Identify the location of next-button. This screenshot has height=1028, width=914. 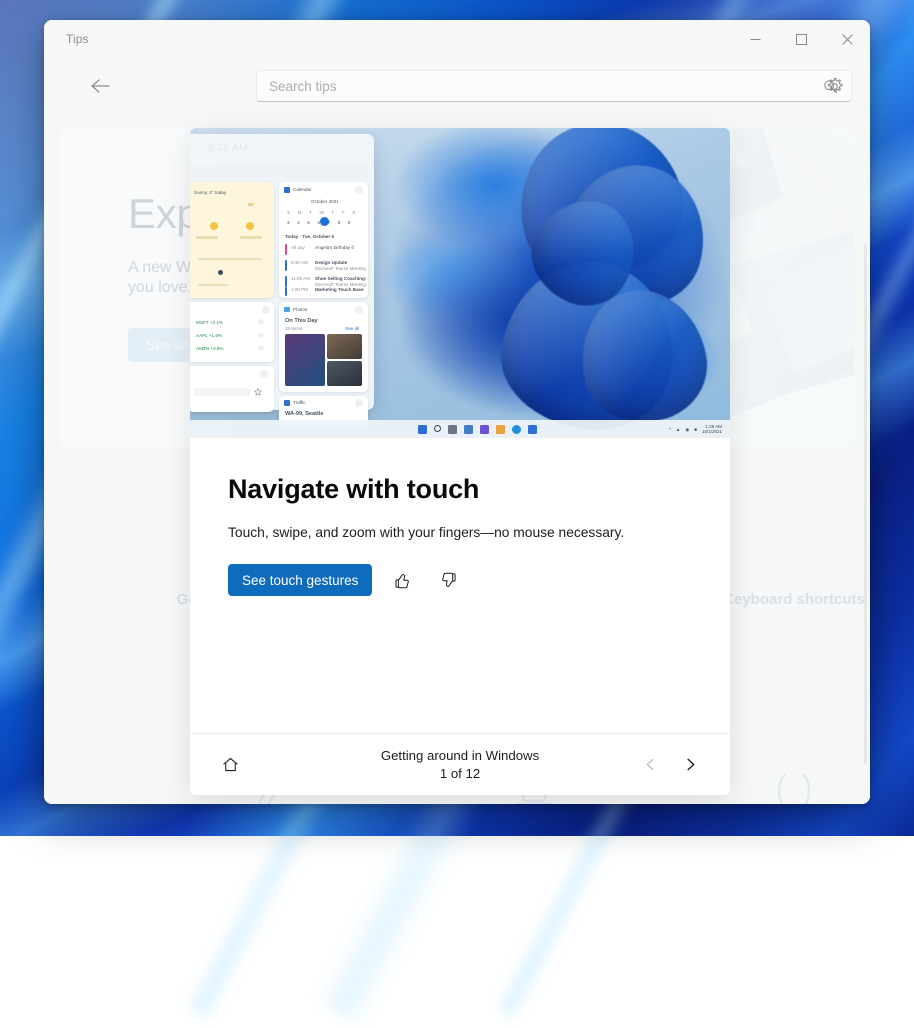
(690, 765).